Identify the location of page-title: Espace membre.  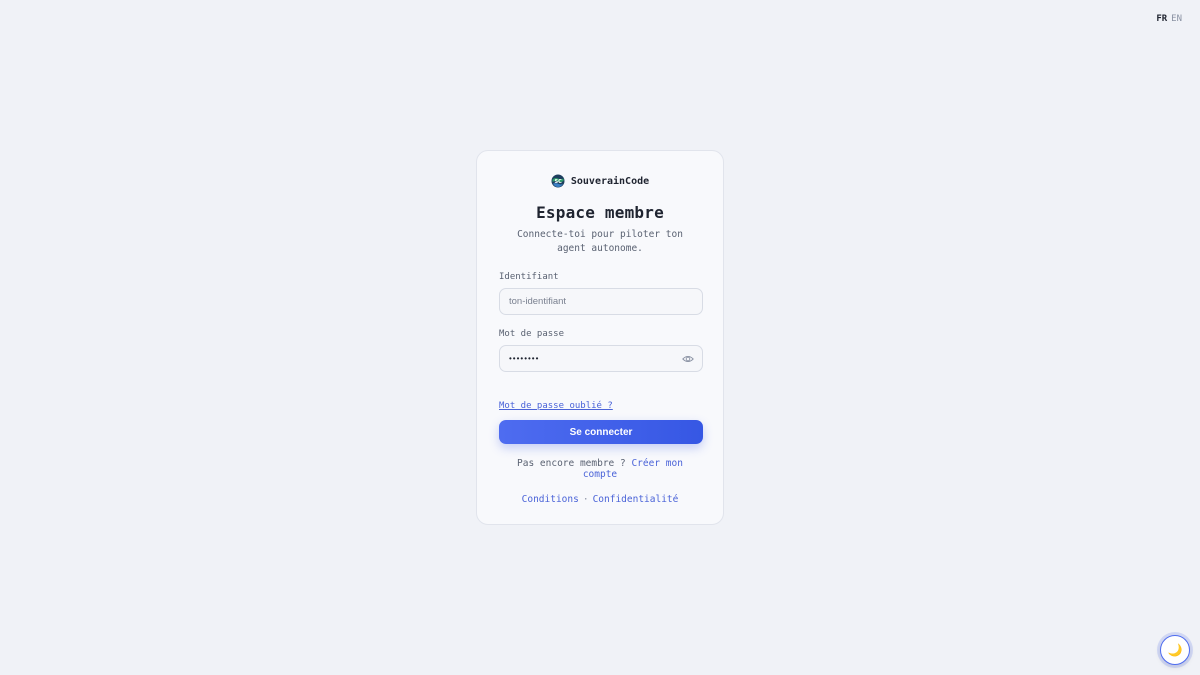
(600, 212).